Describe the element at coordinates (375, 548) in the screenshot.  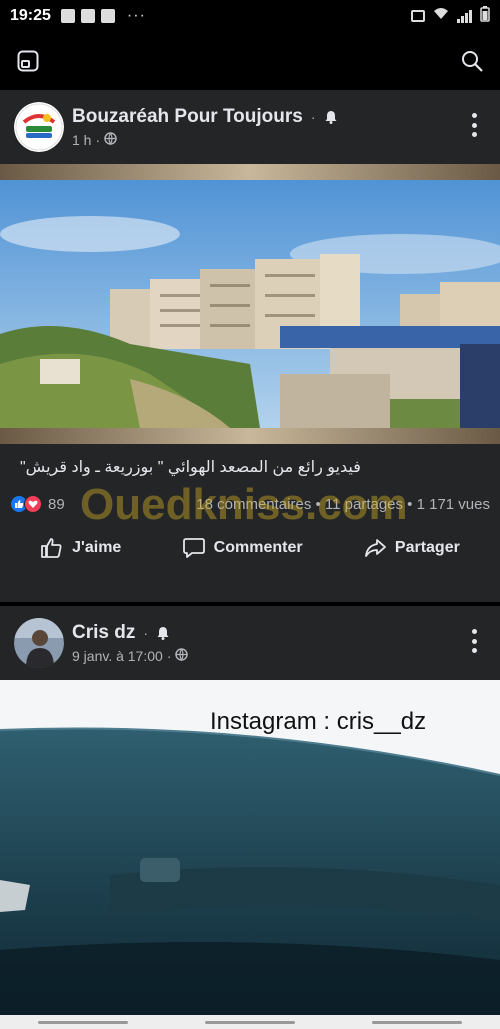
I see `share-icon` at that location.